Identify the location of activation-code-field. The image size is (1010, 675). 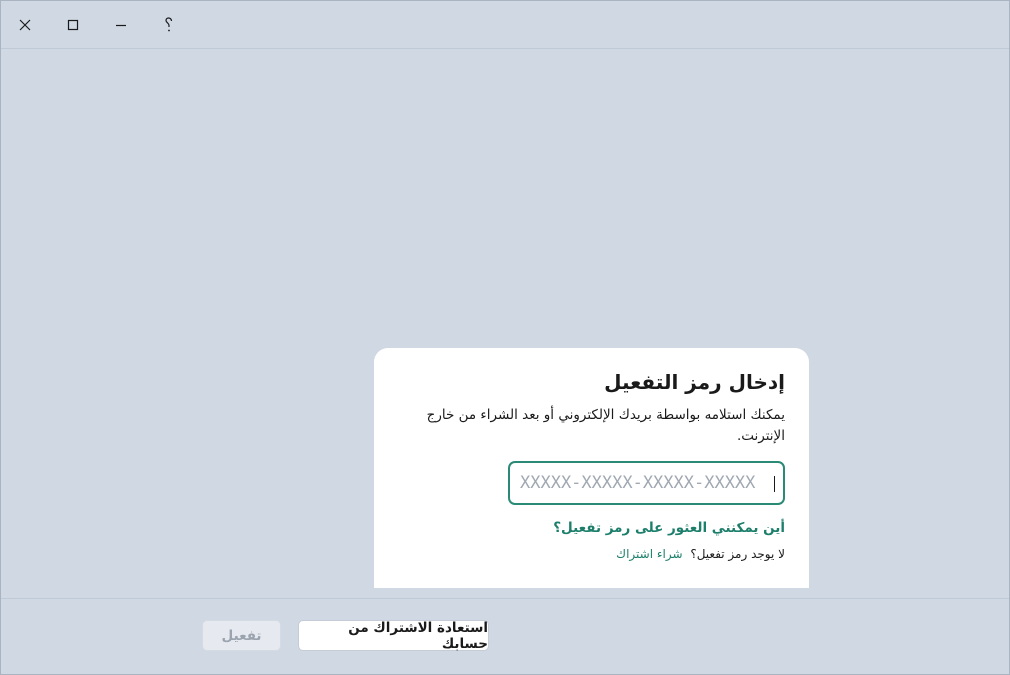
(646, 483).